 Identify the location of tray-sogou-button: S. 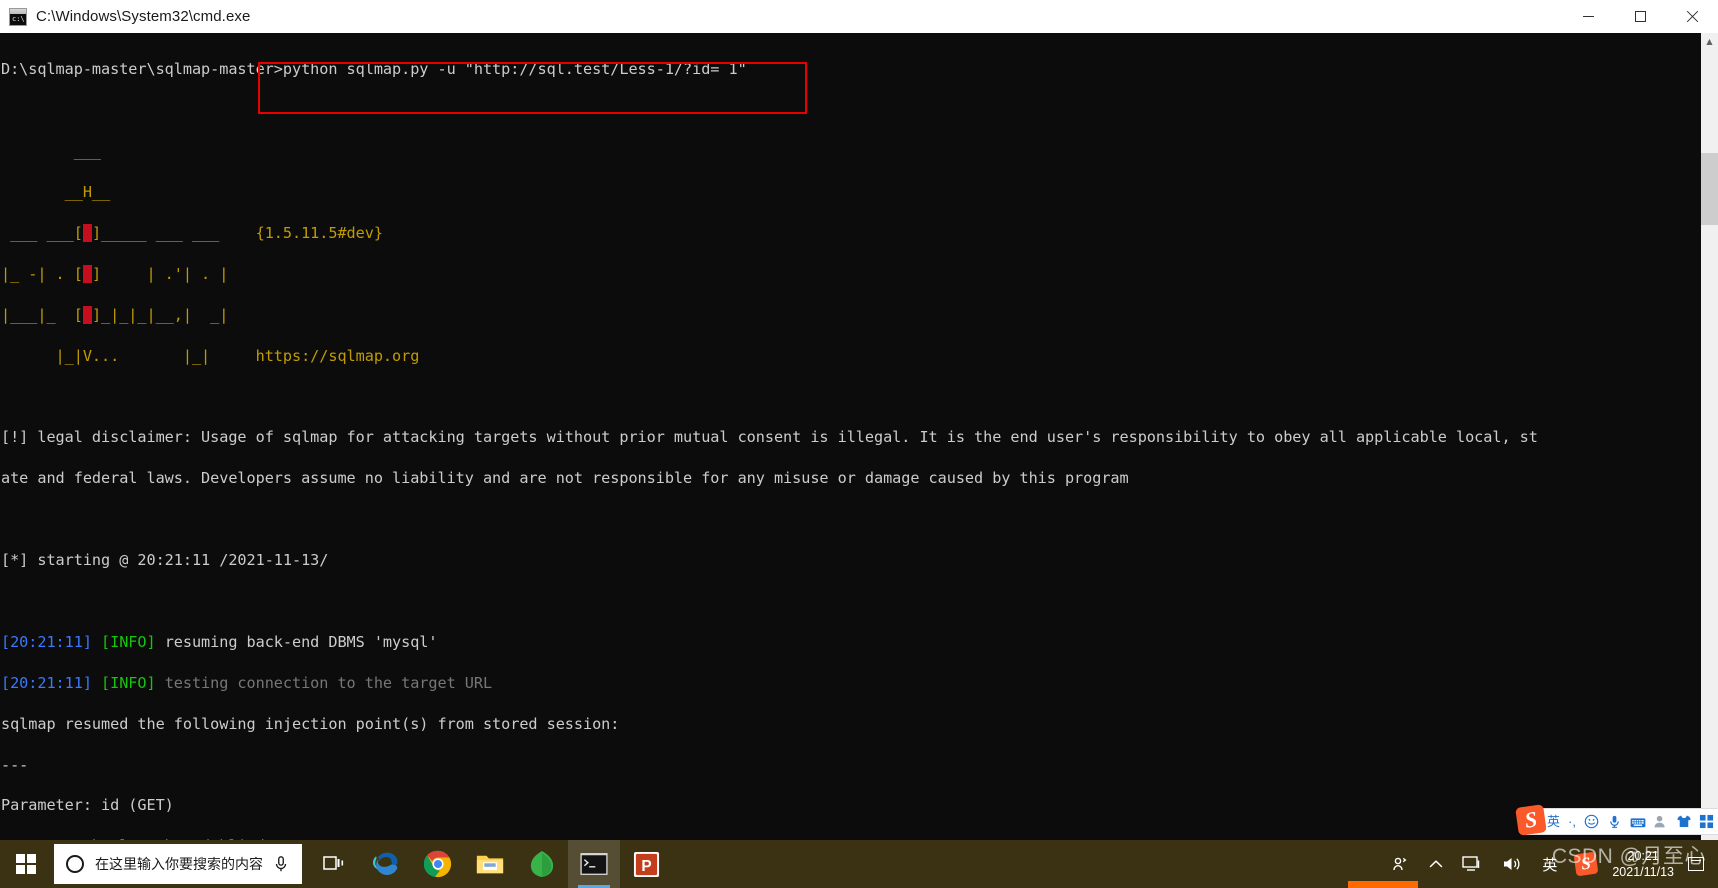
(1586, 864).